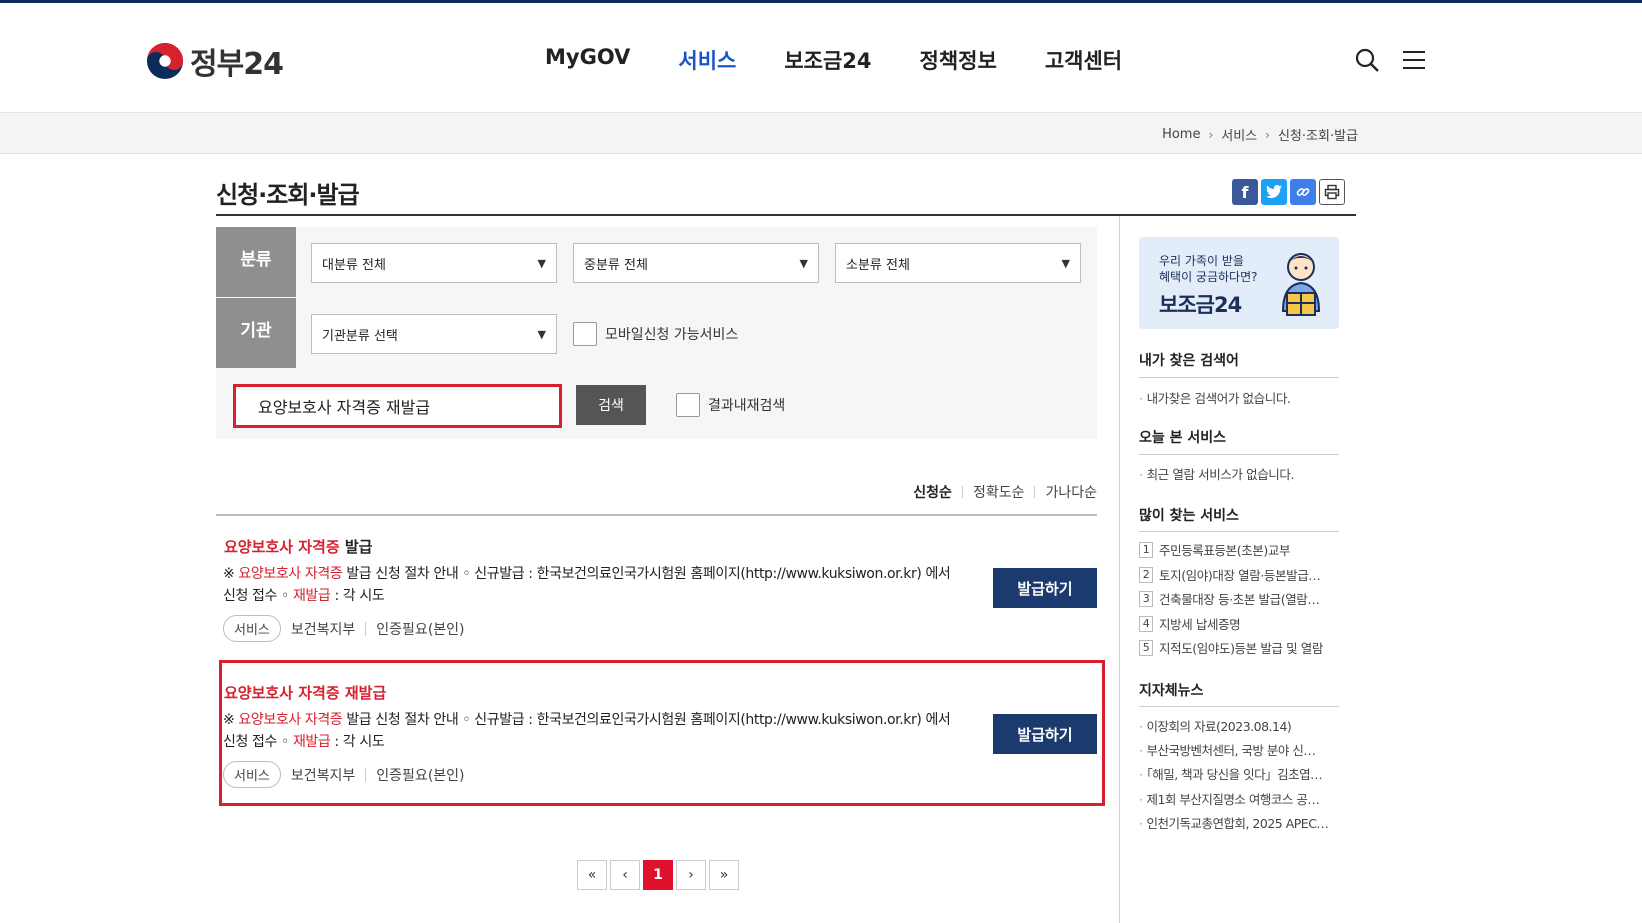  I want to click on site-header: 정부24 MyGOV 서비스 보조금24 정책정보 고객센터, so click(821, 58).